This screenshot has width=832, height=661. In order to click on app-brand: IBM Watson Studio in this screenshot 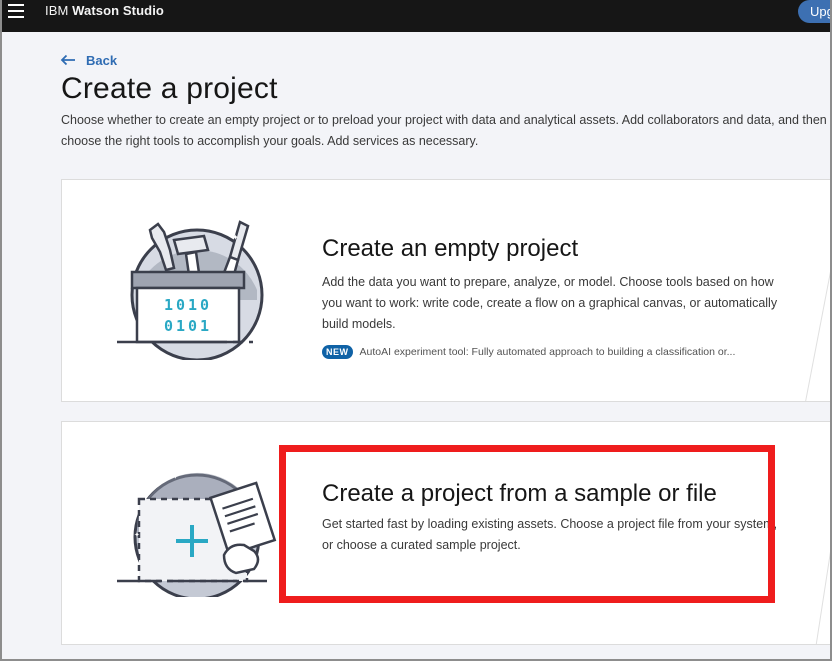, I will do `click(104, 10)`.